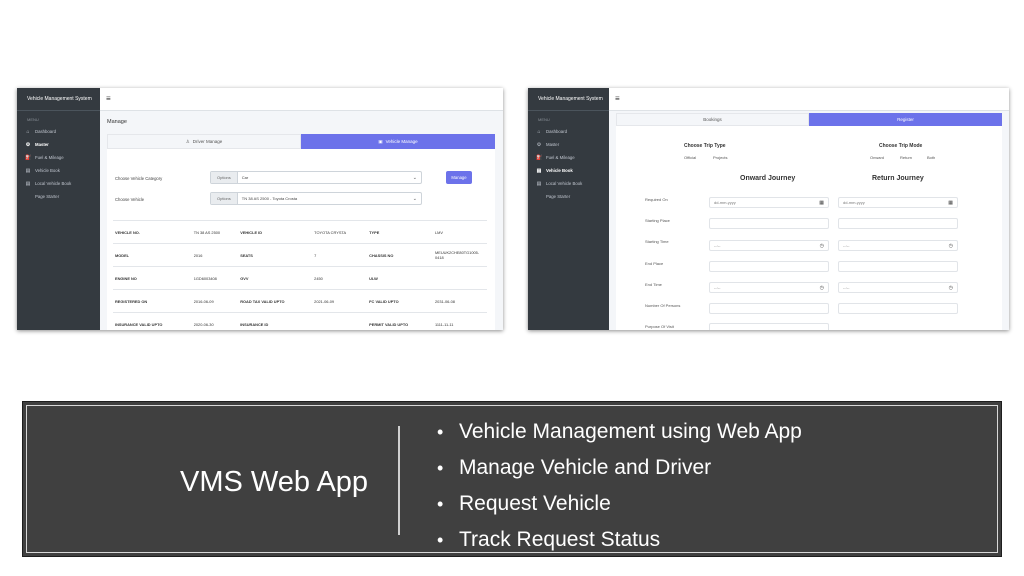  I want to click on tab-register: Register, so click(905, 119).